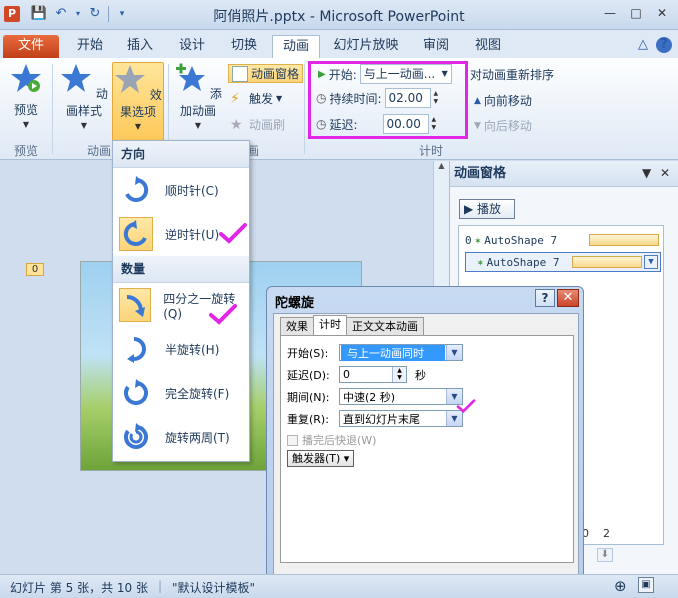  What do you see at coordinates (366, 46) in the screenshot?
I see `tab-slideshow: 幻灯片放映` at bounding box center [366, 46].